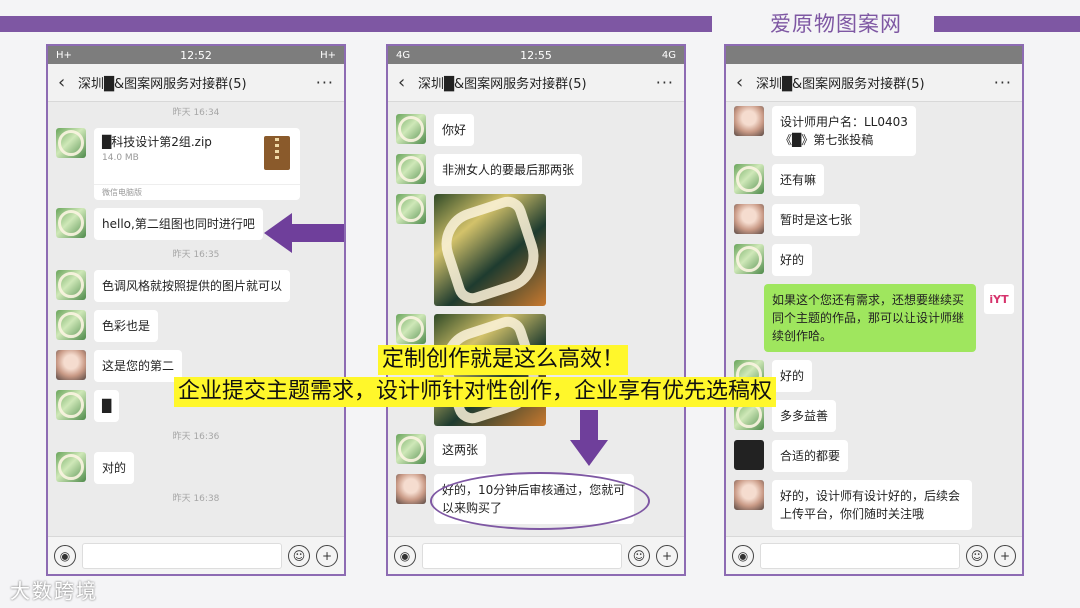 The height and width of the screenshot is (608, 1080). What do you see at coordinates (874, 180) in the screenshot?
I see `message-row: 还有嘛` at bounding box center [874, 180].